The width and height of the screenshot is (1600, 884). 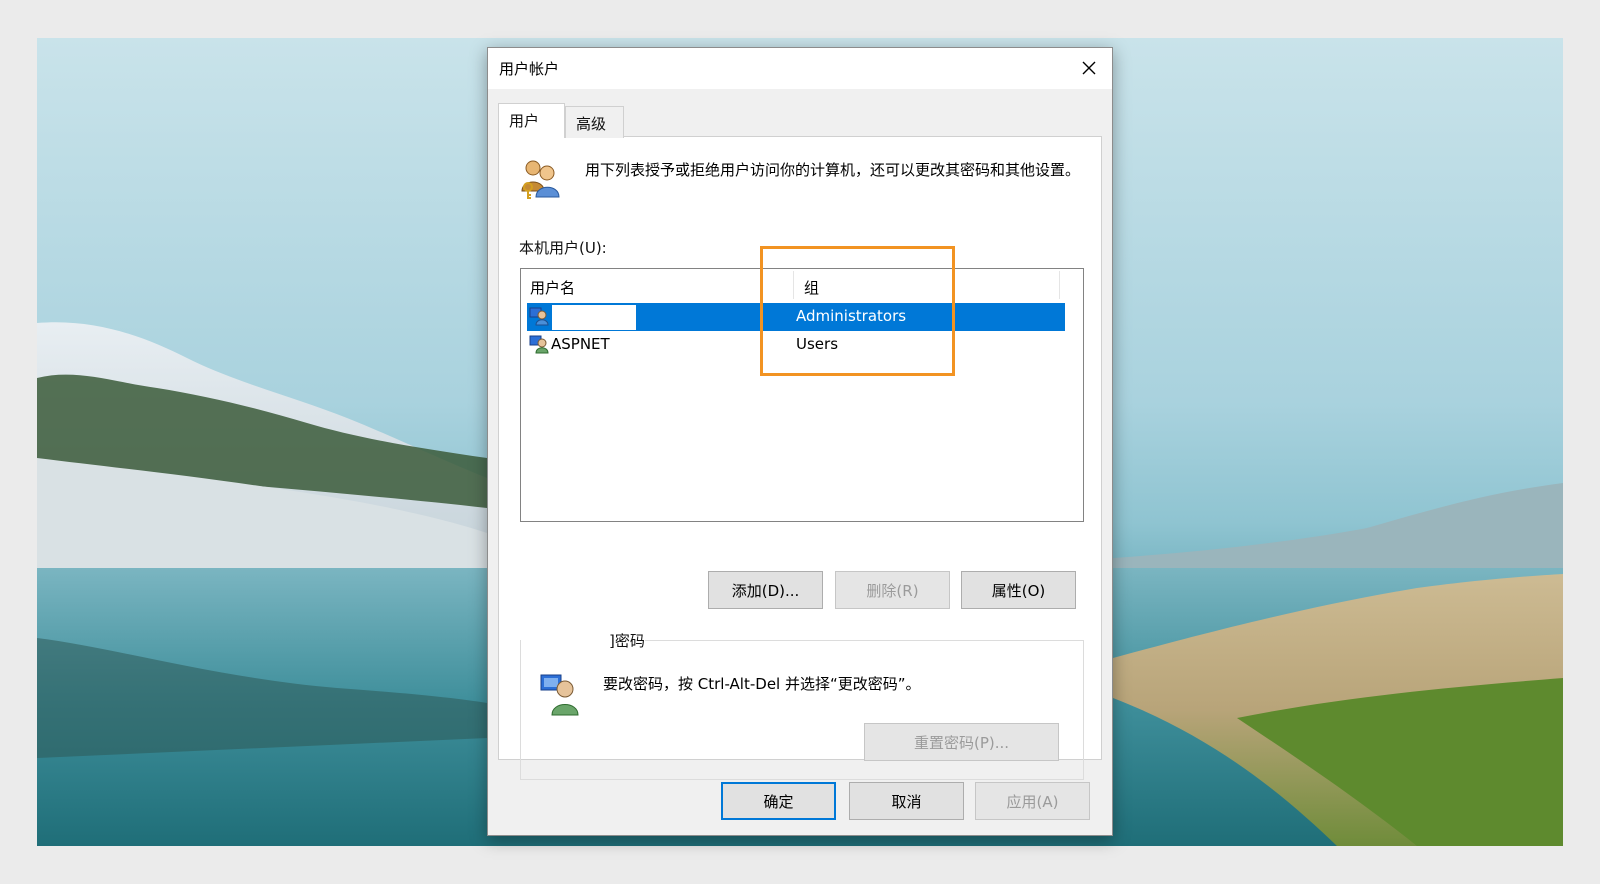 I want to click on cancel-button: 取消, so click(x=906, y=801).